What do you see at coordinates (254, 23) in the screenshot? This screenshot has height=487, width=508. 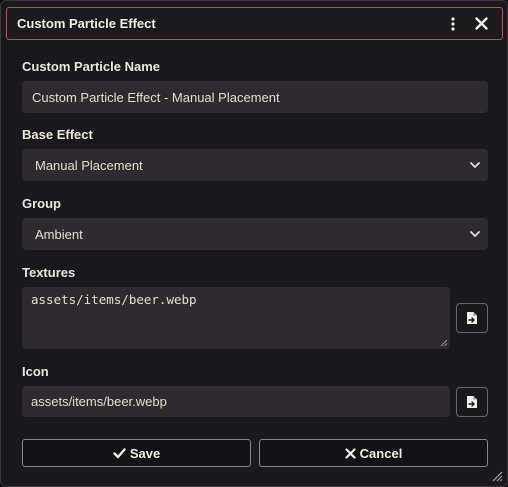 I see `title-bar: Custom Particle Effect` at bounding box center [254, 23].